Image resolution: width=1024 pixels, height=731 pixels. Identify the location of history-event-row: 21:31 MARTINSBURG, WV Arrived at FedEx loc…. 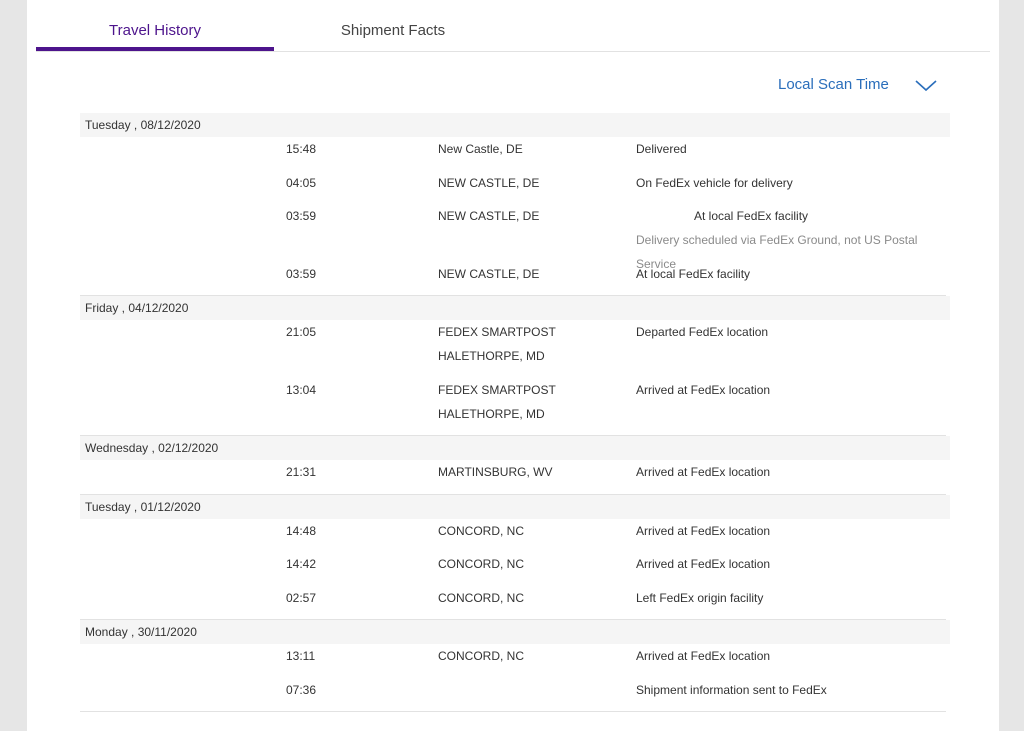
(515, 477).